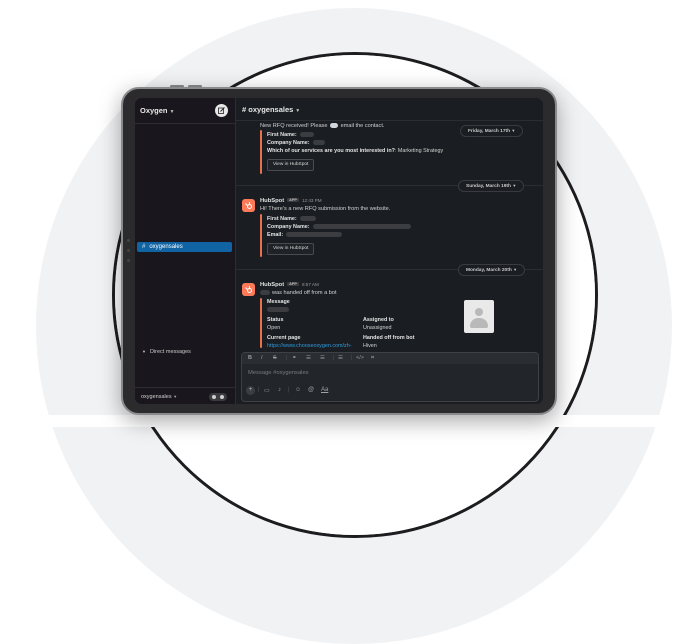 The height and width of the screenshot is (644, 700). I want to click on field-status-value: Open, so click(274, 328).